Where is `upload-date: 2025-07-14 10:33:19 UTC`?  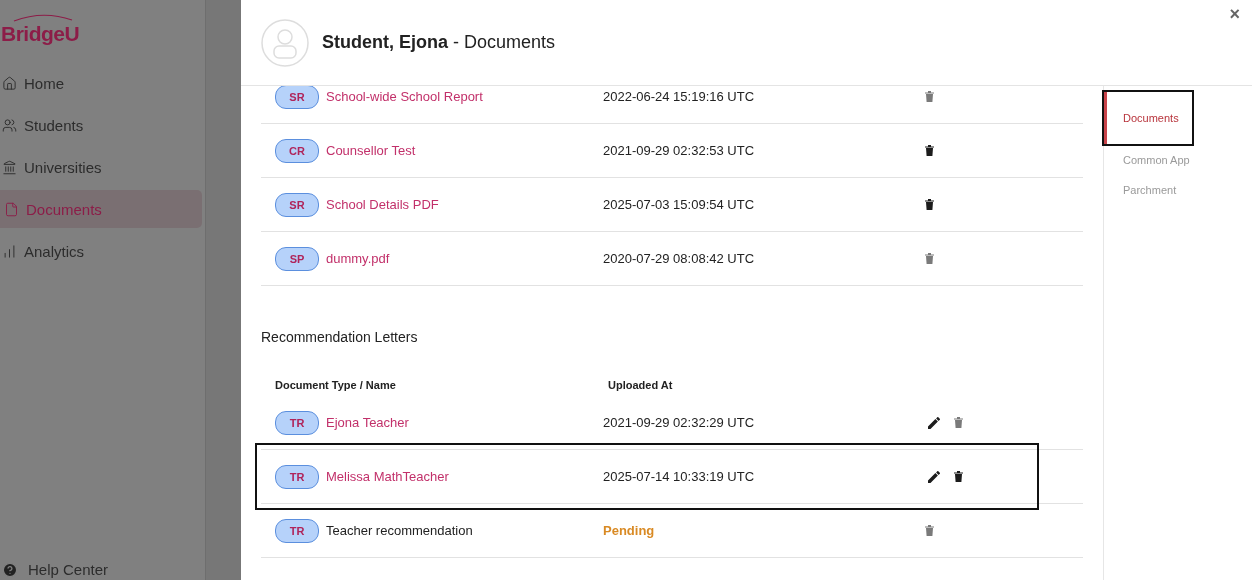 upload-date: 2025-07-14 10:33:19 UTC is located at coordinates (679, 476).